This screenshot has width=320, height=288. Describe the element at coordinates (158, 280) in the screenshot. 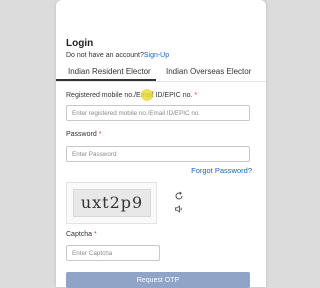

I see `request-otp-button: Request OTP` at that location.